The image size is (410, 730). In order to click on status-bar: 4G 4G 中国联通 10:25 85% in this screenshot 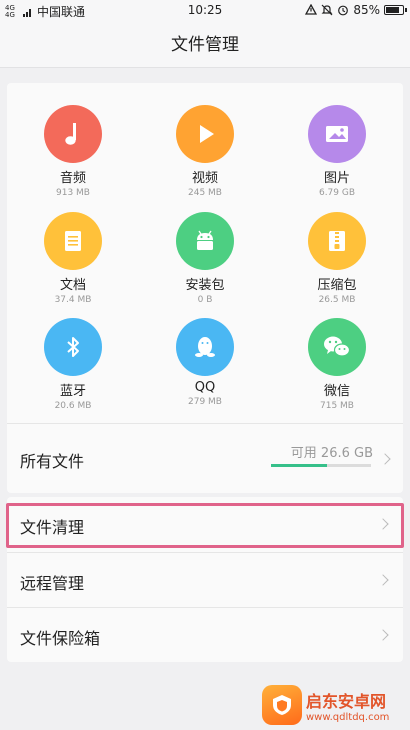, I will do `click(205, 11)`.